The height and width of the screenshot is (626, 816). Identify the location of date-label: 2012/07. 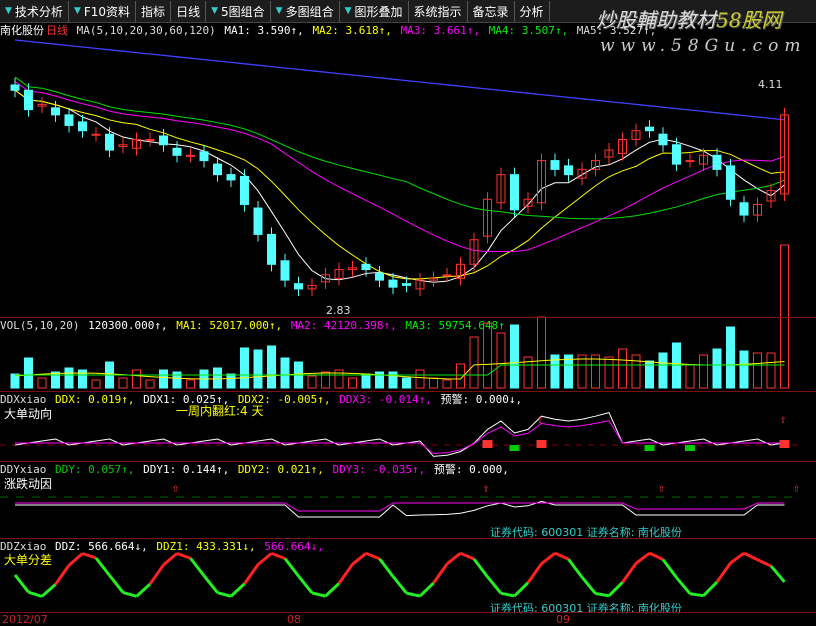
(25, 619).